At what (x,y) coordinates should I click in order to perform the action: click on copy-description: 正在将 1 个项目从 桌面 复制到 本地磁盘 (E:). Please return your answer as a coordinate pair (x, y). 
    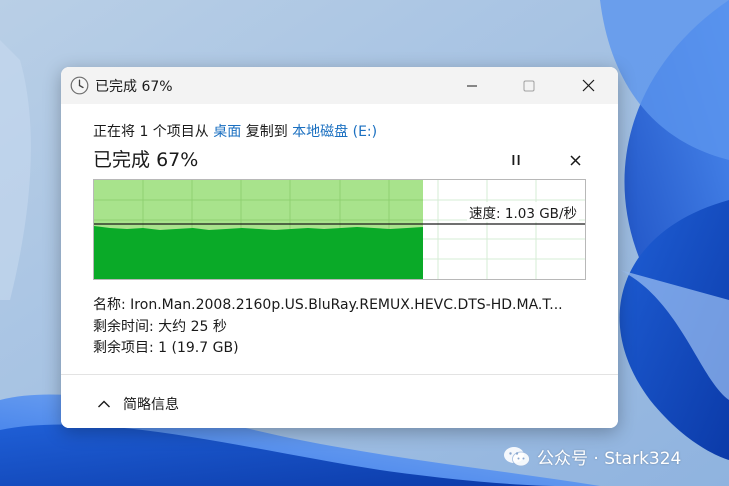
    Looking at the image, I should click on (235, 131).